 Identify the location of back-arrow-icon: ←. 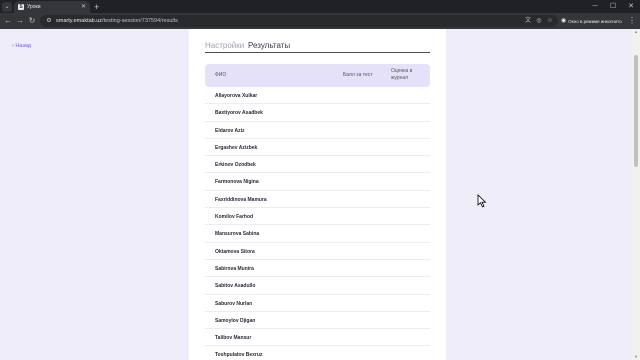
(8, 21).